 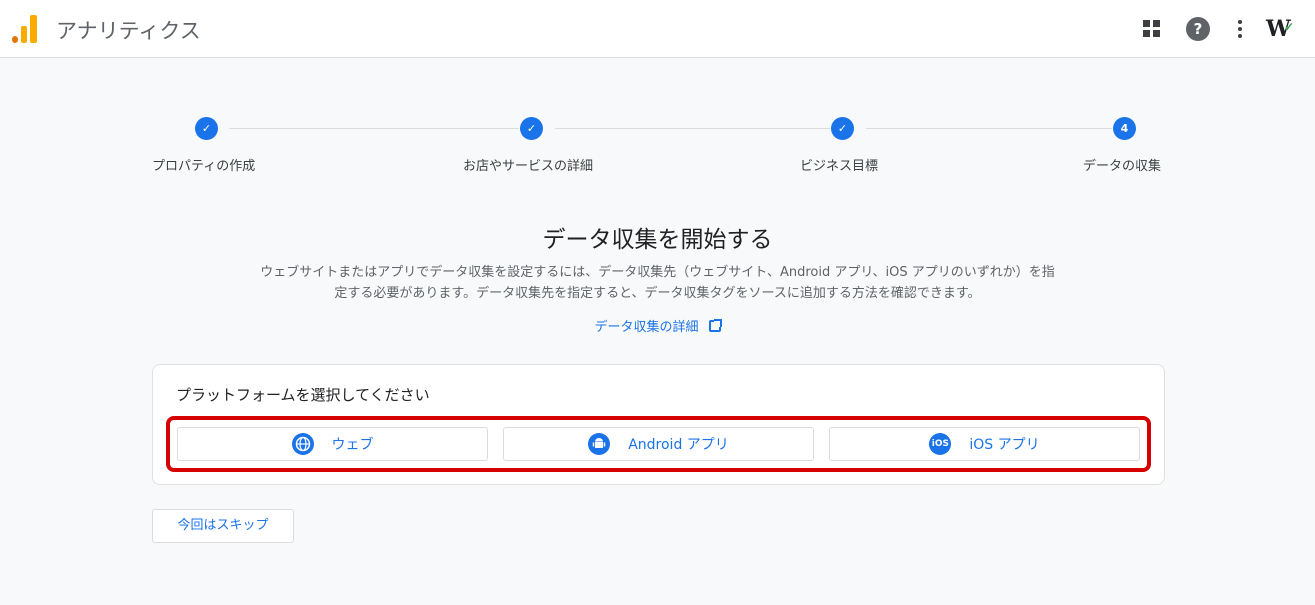 What do you see at coordinates (204, 166) in the screenshot?
I see `step-label-create-property: プロパティの作成` at bounding box center [204, 166].